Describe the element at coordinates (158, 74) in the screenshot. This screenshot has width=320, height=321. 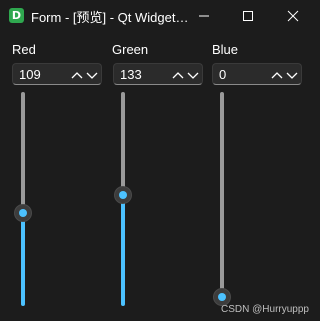
I see `green-spinbox: 133` at that location.